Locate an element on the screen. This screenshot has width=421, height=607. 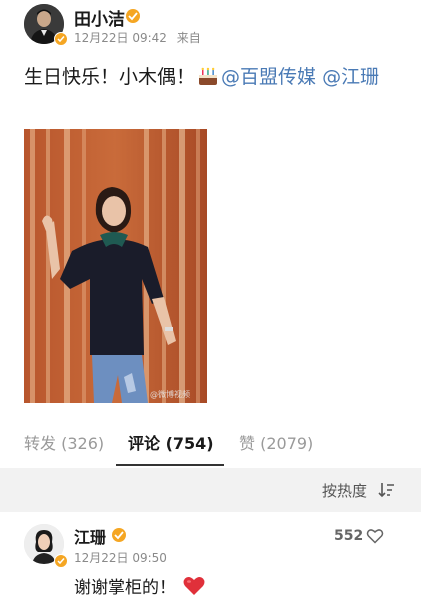
comment-like-count: 552 is located at coordinates (349, 536).